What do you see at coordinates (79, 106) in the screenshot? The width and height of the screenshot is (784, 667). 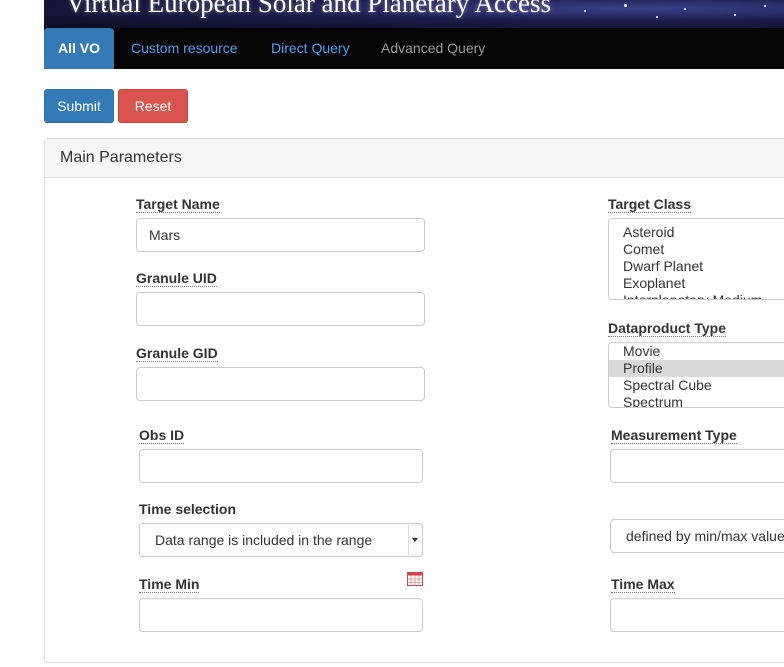 I see `submit-button: Submit` at bounding box center [79, 106].